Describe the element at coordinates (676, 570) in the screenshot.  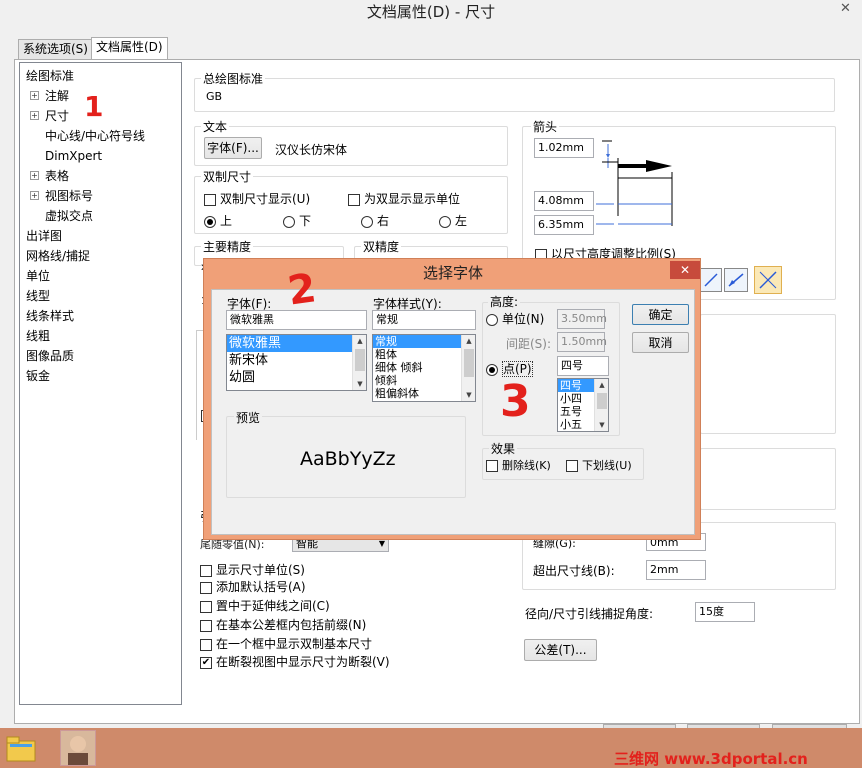
I see `beyond-input: 2mm` at that location.